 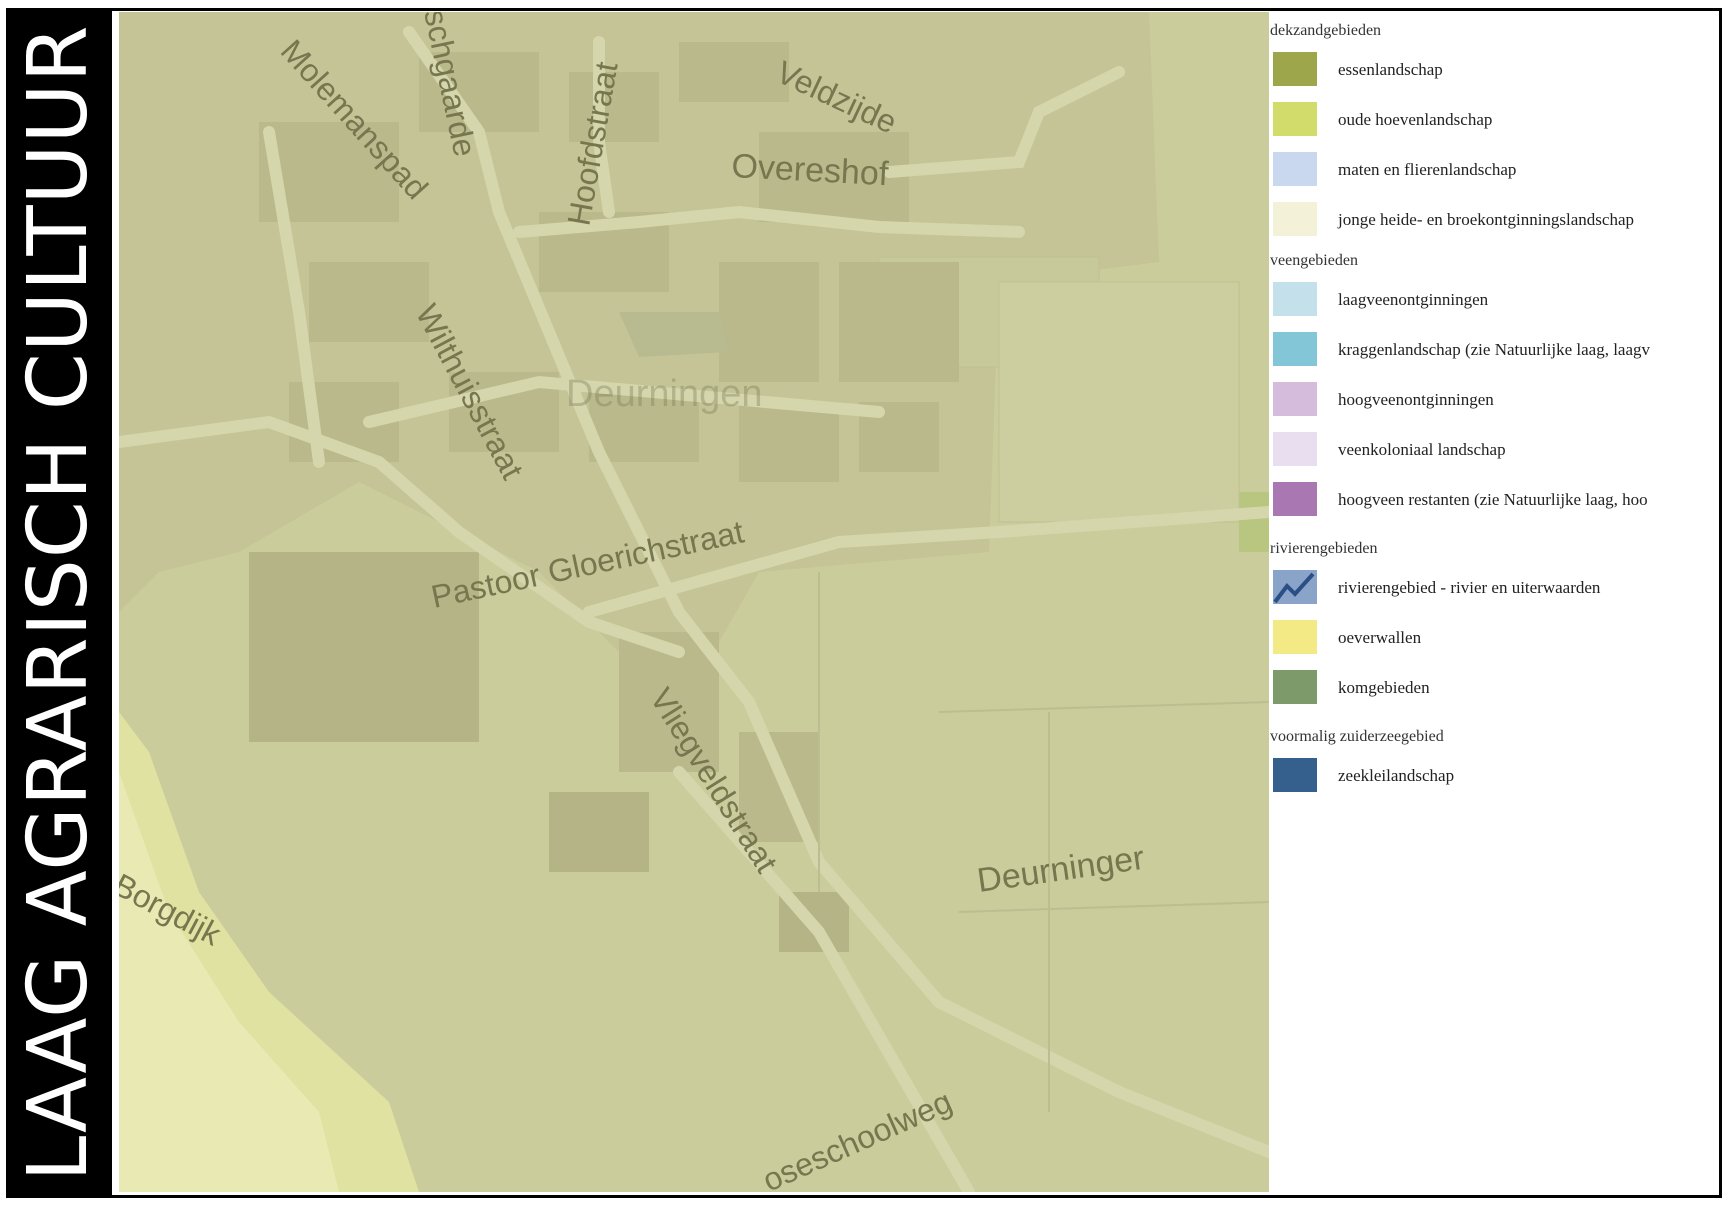 I want to click on layer-title: LAAG AGRARISCH CULTUUR, so click(x=58, y=603).